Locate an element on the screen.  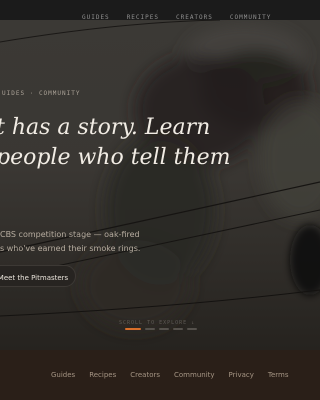
nav-link-guides: GUIDES is located at coordinates (96, 17).